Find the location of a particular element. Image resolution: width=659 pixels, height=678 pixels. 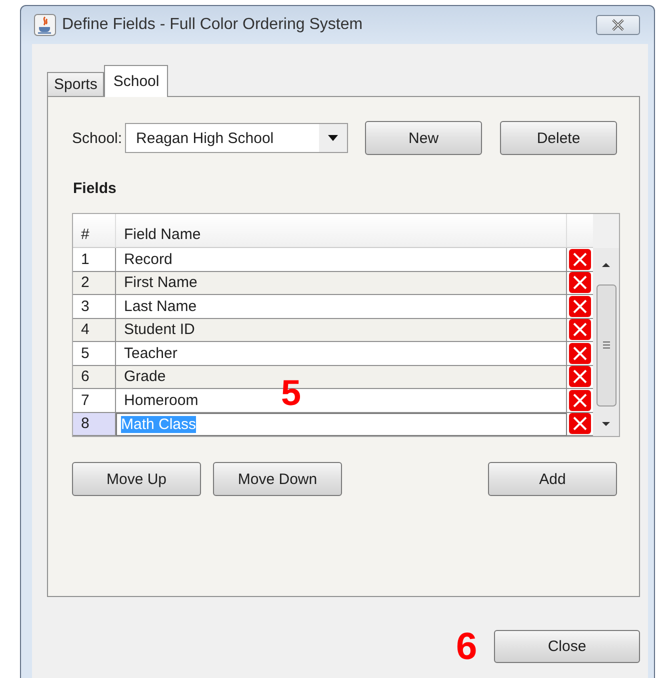

table-cell: 1 is located at coordinates (94, 260).